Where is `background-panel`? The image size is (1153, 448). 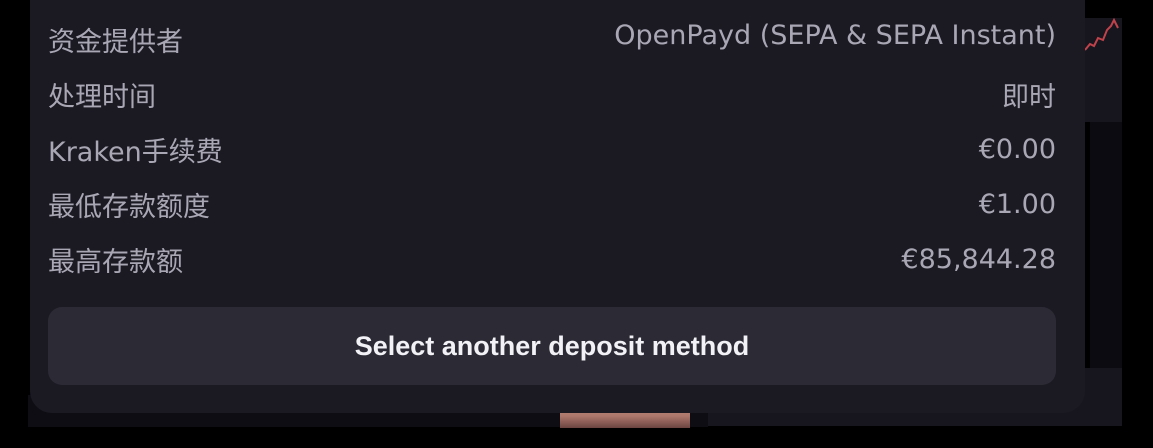
background-panel is located at coordinates (1106, 245).